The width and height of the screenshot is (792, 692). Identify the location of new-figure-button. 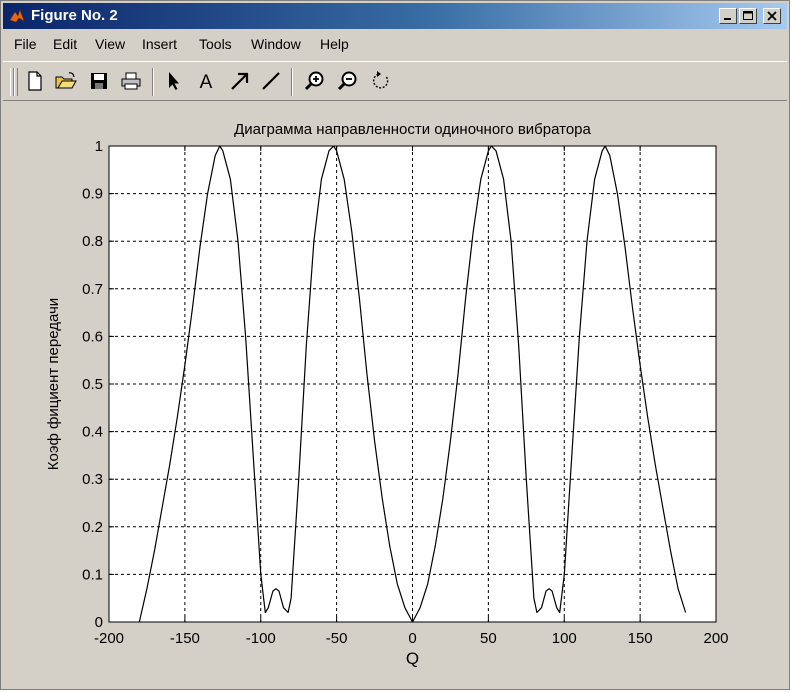
(35, 81).